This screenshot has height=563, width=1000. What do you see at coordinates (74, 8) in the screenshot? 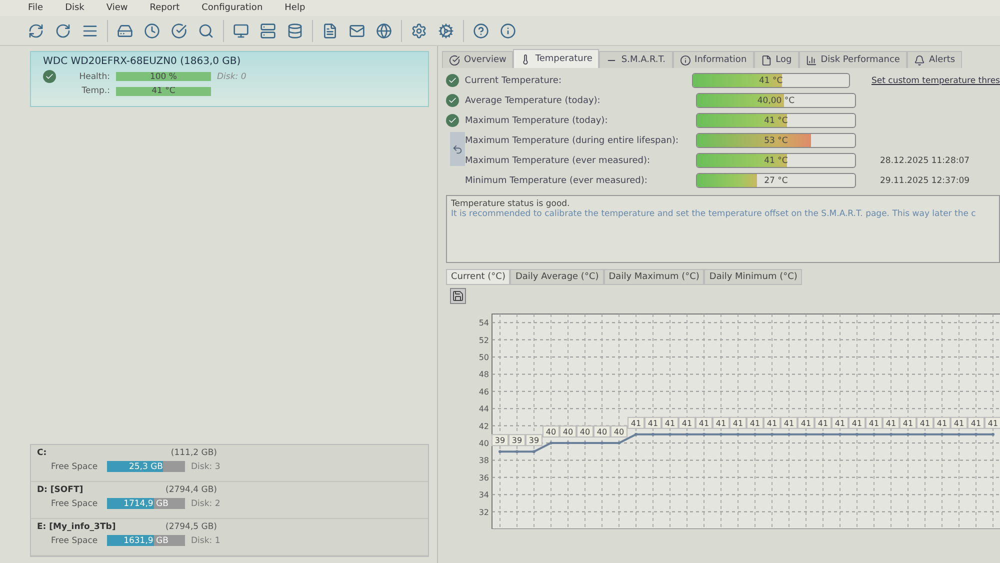
I see `menu-item: Disk` at bounding box center [74, 8].